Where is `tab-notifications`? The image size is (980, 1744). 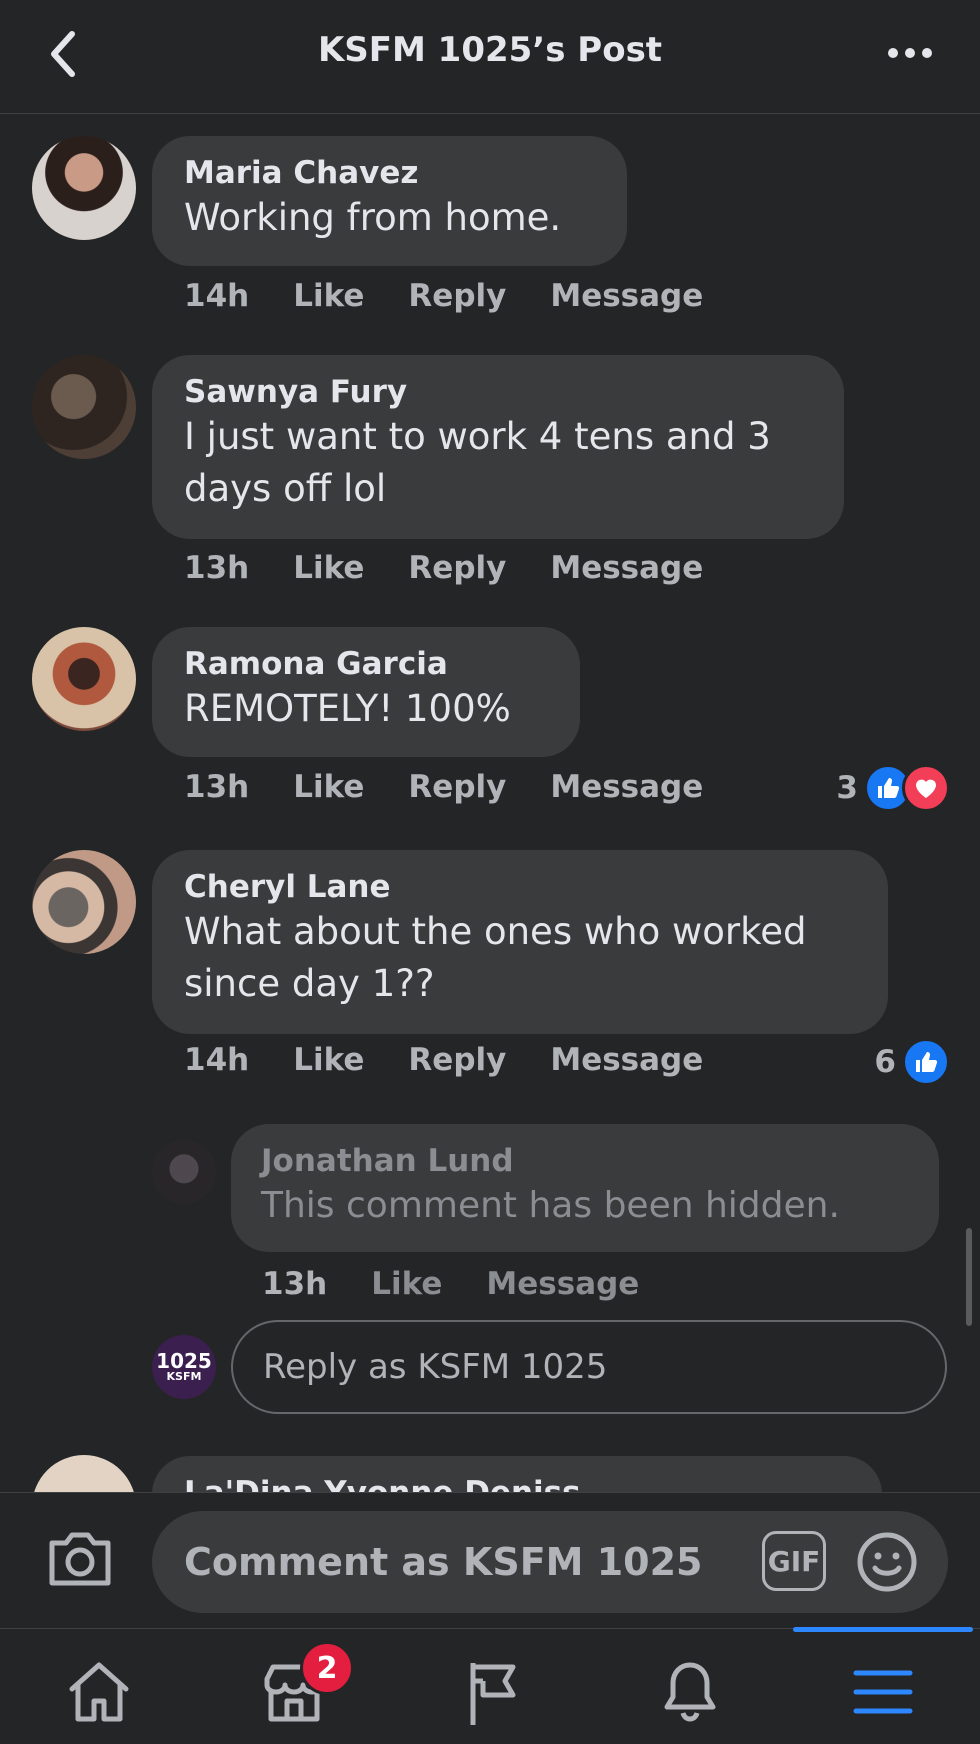
tab-notifications is located at coordinates (690, 1694).